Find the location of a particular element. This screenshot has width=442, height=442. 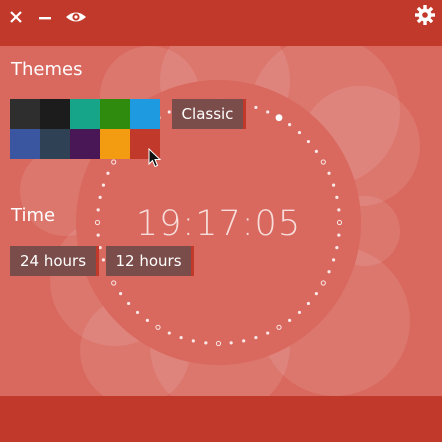

settings-button is located at coordinates (425, 15).